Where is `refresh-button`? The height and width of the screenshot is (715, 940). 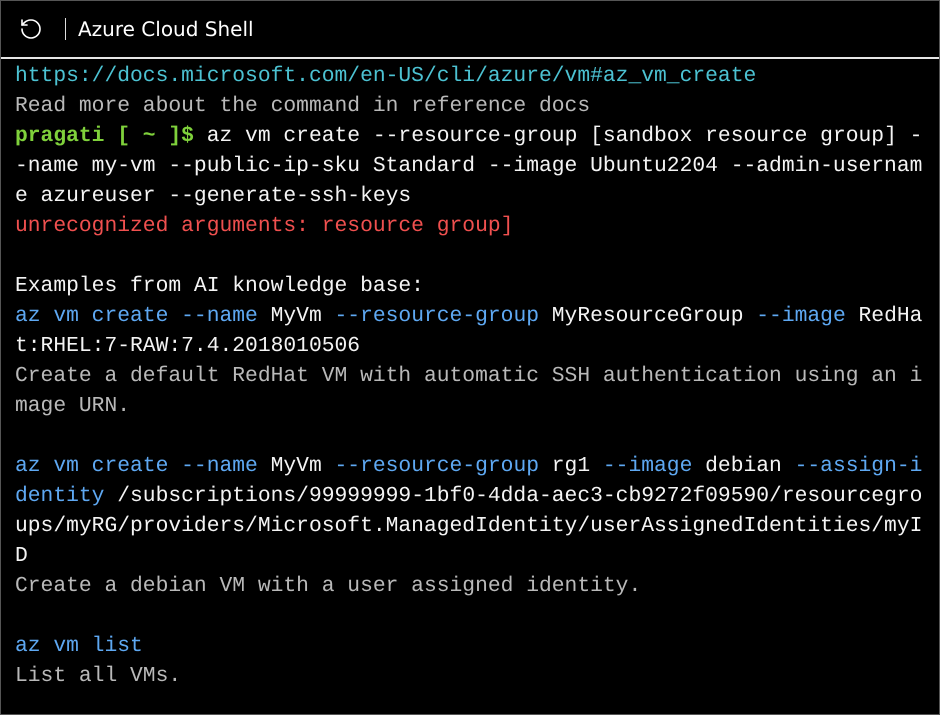
refresh-button is located at coordinates (31, 29).